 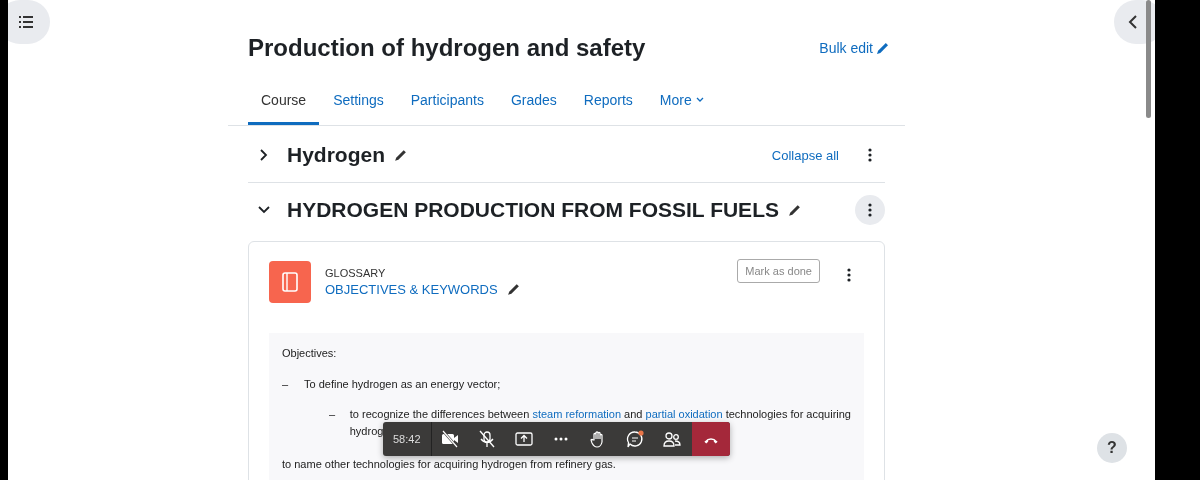 What do you see at coordinates (853, 48) in the screenshot?
I see `bulk-edit-link: Bulk edit` at bounding box center [853, 48].